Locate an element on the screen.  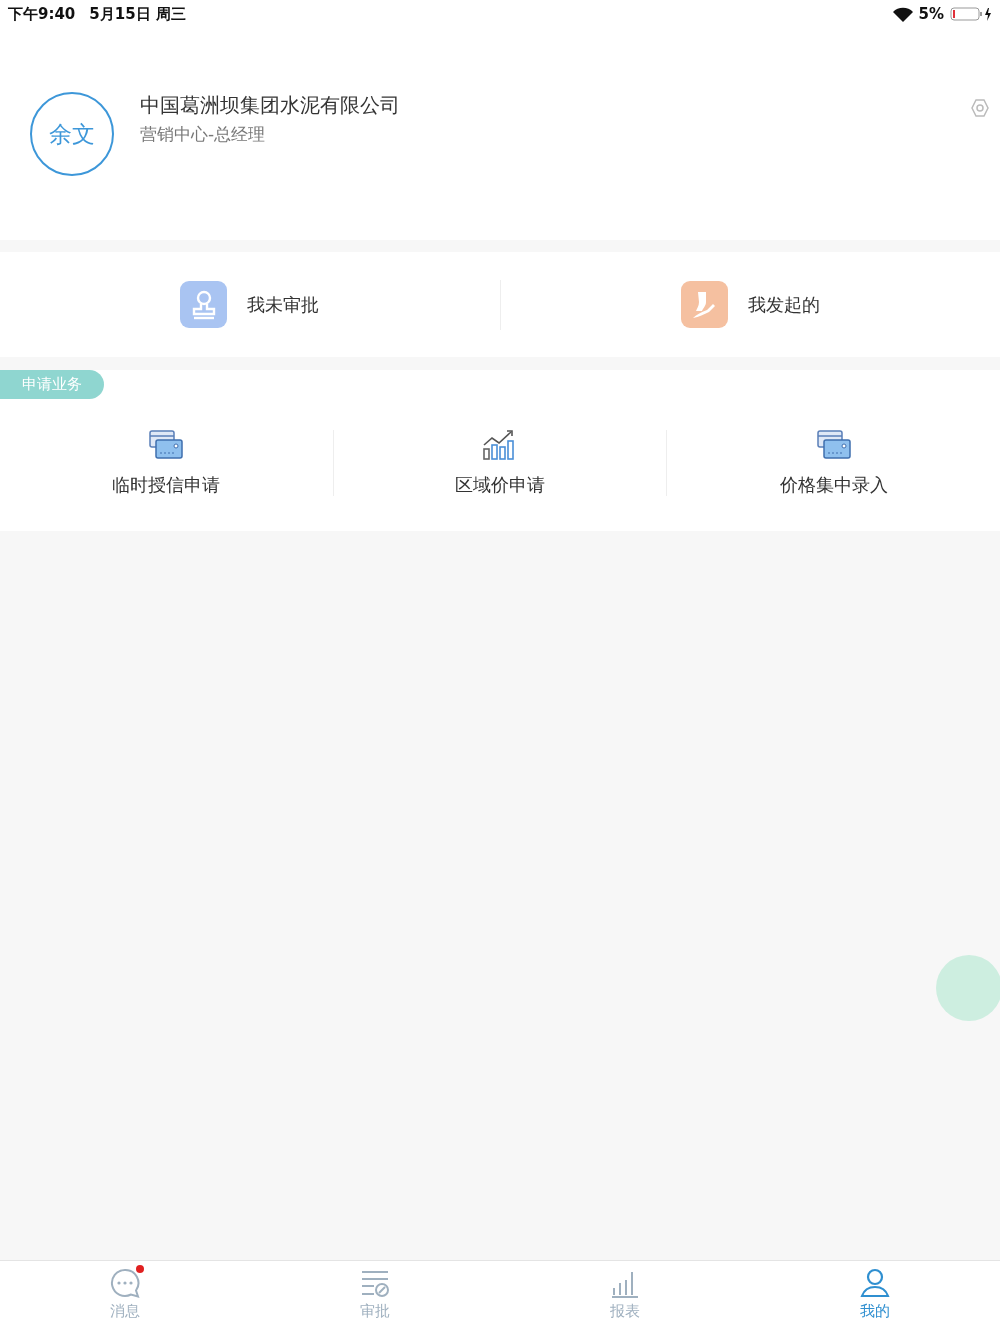
status-date: 5月15日 周三 is located at coordinates (137, 14).